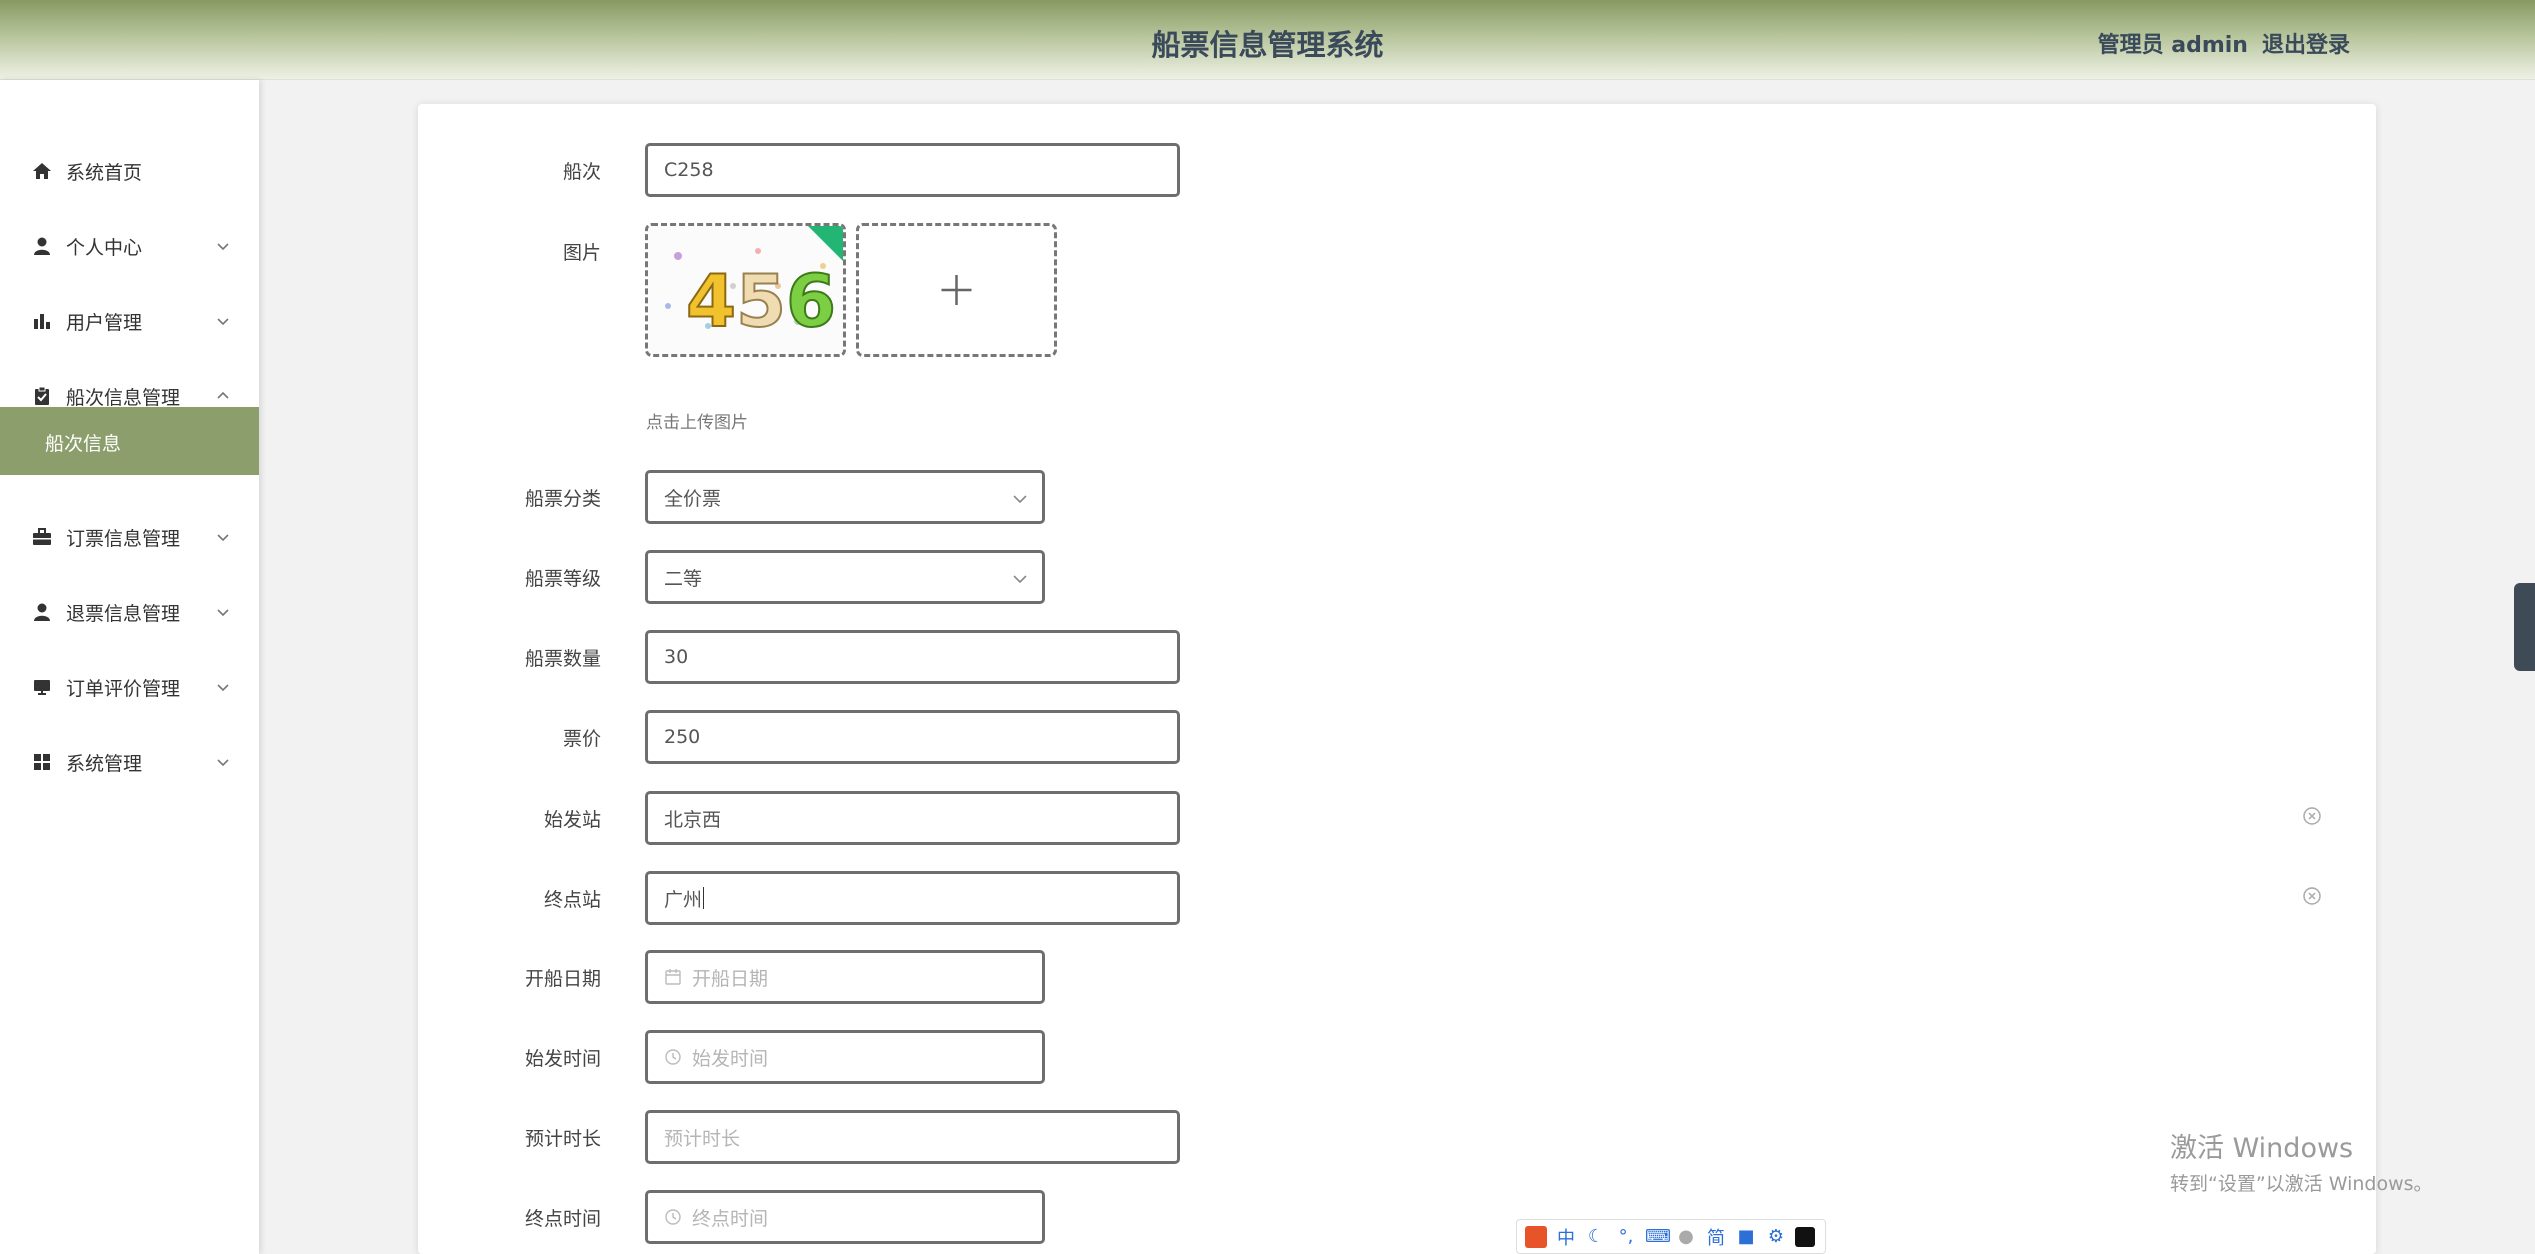  I want to click on ticket-category-value: 全价票, so click(693, 498).